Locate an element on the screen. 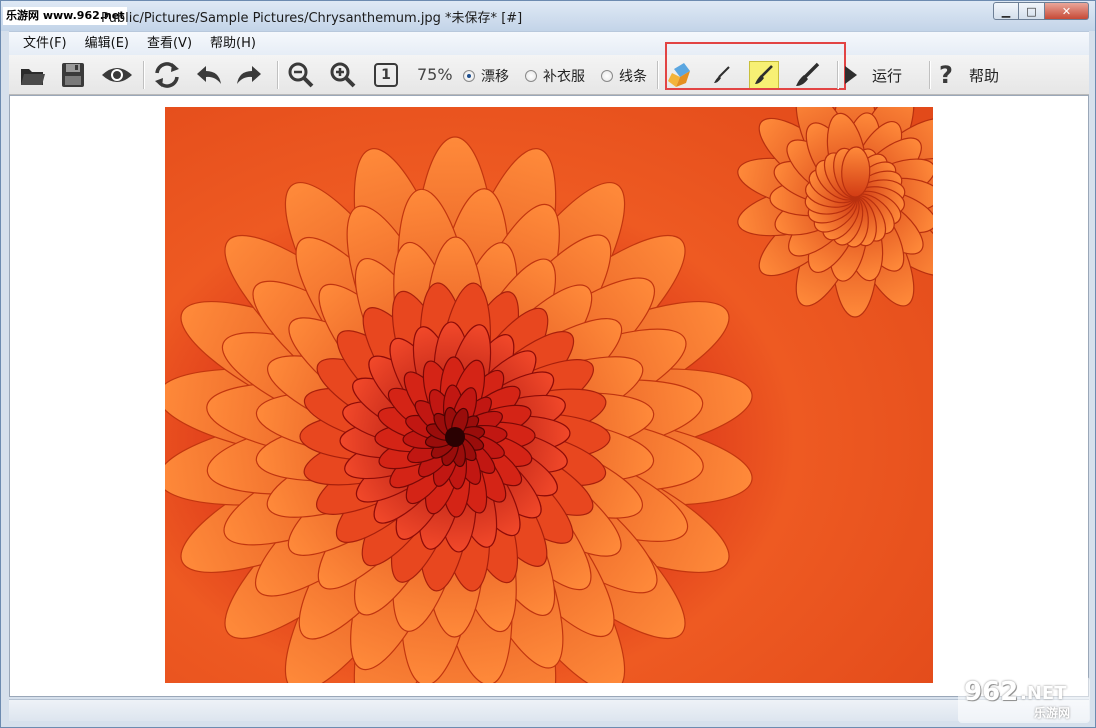 The image size is (1096, 728). zoom-in-button is located at coordinates (343, 75).